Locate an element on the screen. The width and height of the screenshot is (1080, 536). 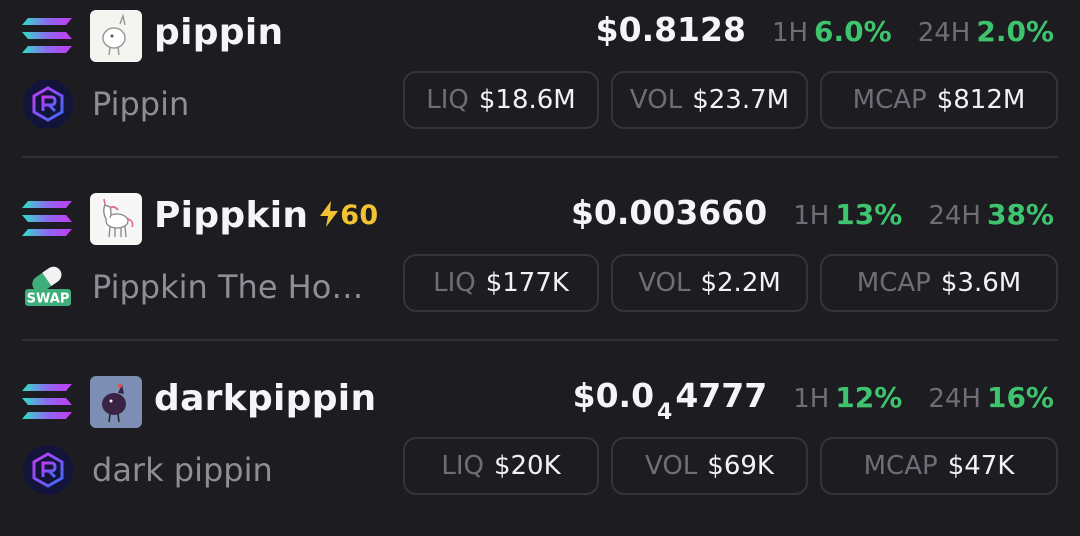
token-symbol: Pippkin 60 is located at coordinates (266, 216).